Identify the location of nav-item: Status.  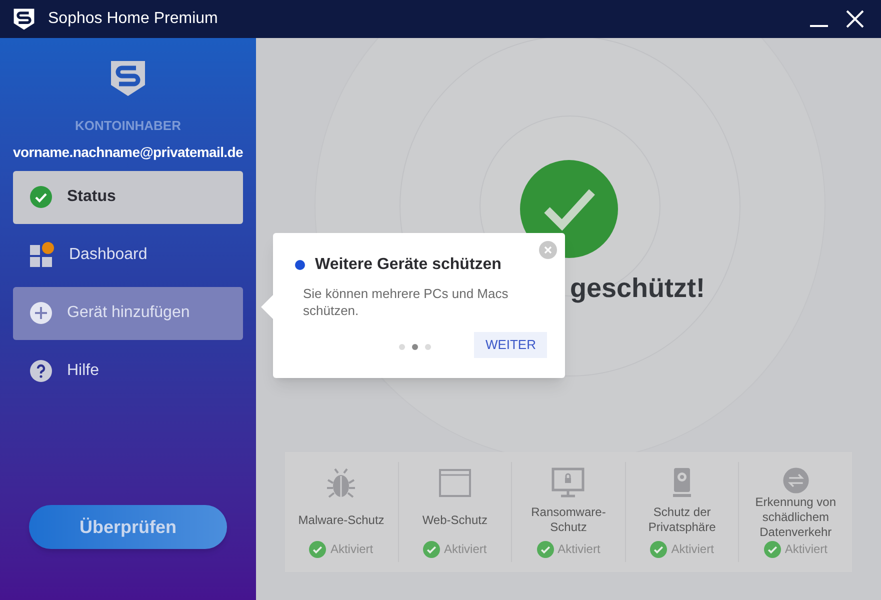
(128, 197).